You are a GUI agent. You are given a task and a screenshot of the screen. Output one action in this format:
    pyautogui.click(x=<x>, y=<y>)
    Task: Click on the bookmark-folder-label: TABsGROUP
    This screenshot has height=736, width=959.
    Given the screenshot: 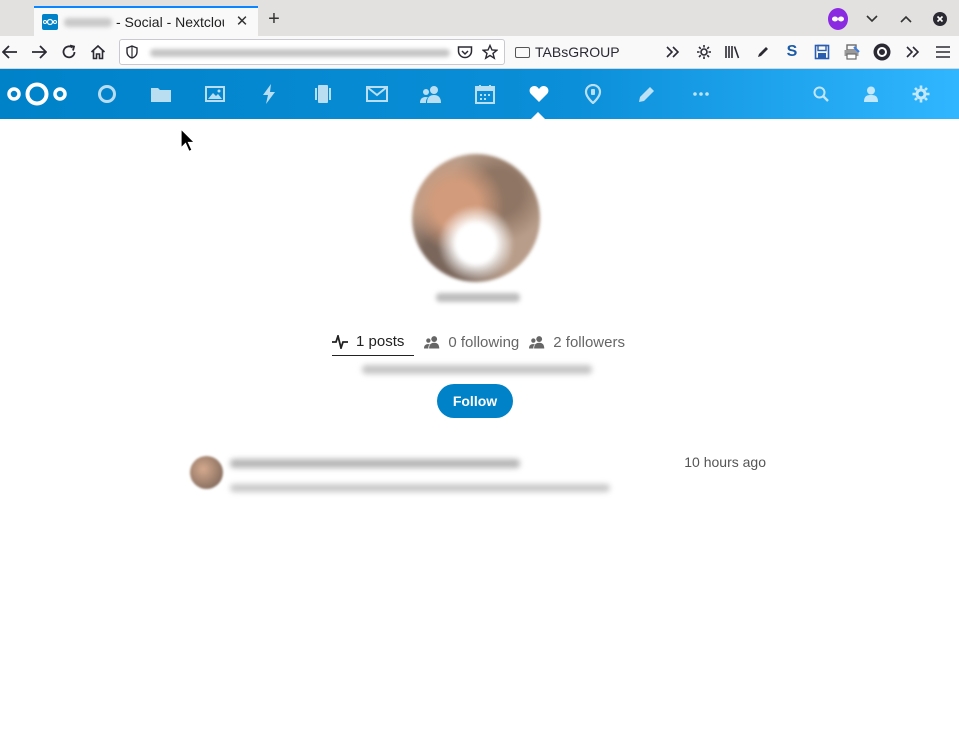 What is the action you would take?
    pyautogui.click(x=577, y=52)
    